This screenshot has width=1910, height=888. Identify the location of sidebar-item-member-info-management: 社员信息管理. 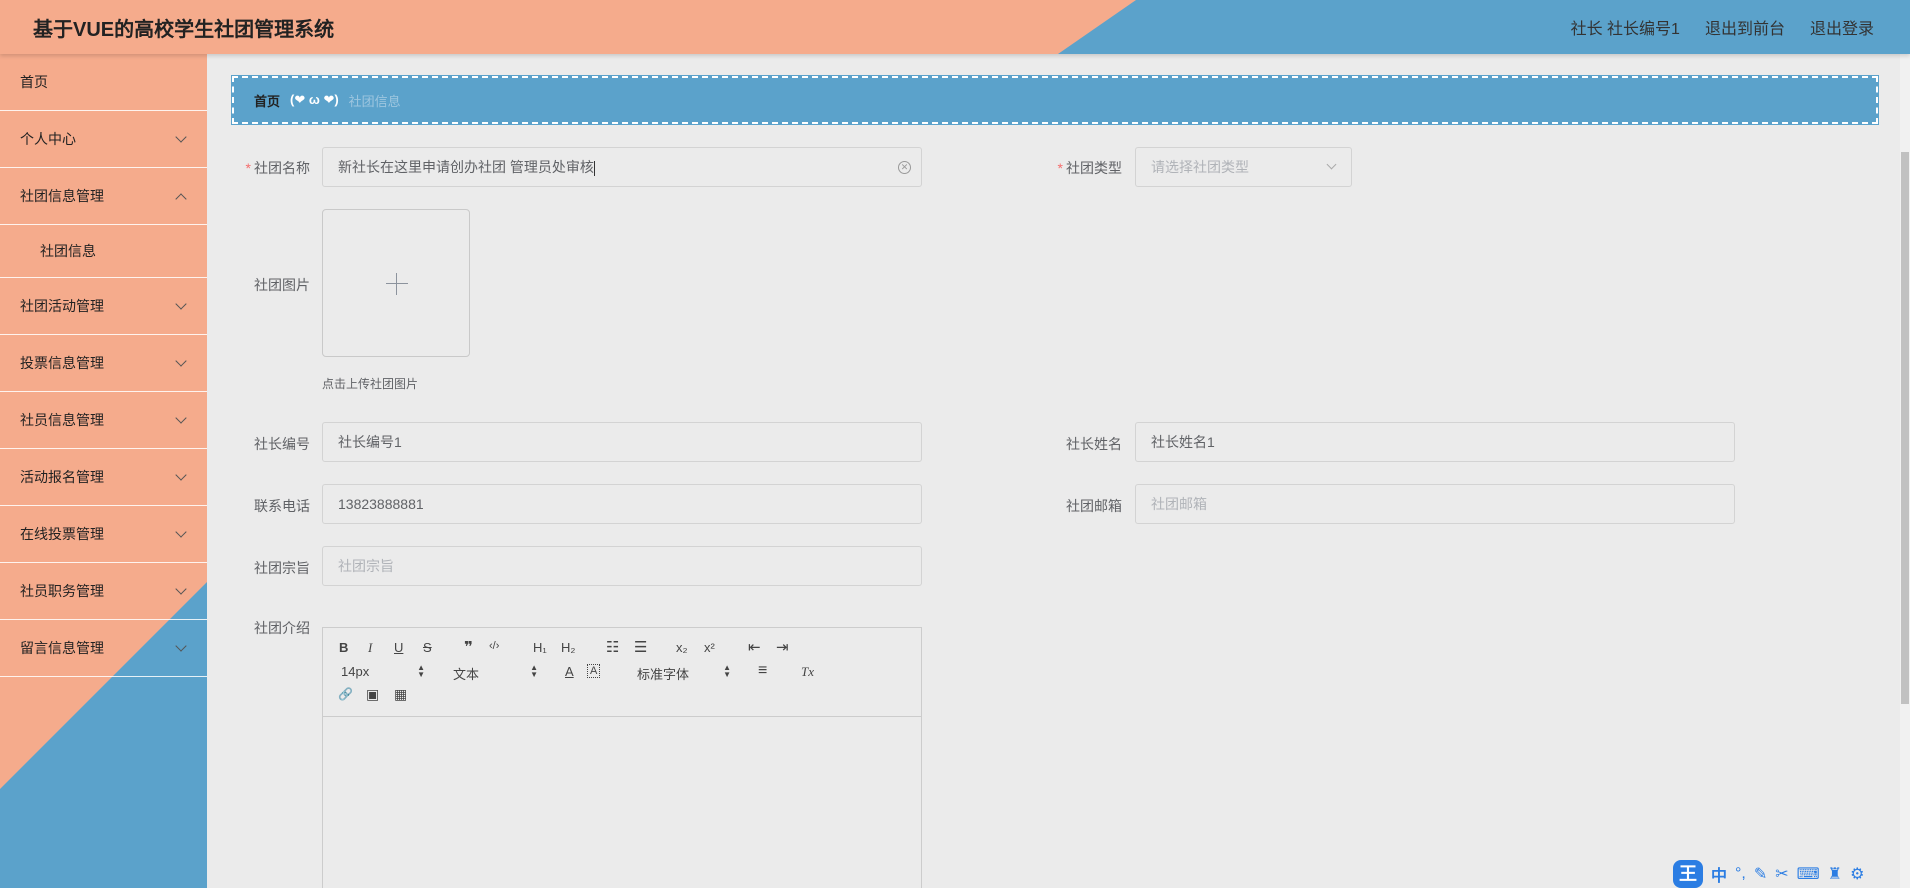
(103, 420).